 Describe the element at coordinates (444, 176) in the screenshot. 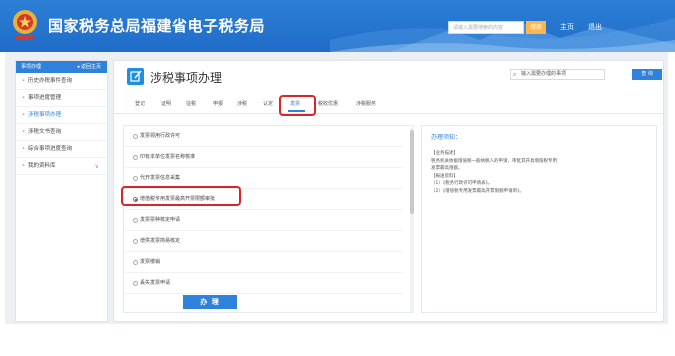

I see `note-line: 【报送资料】` at that location.